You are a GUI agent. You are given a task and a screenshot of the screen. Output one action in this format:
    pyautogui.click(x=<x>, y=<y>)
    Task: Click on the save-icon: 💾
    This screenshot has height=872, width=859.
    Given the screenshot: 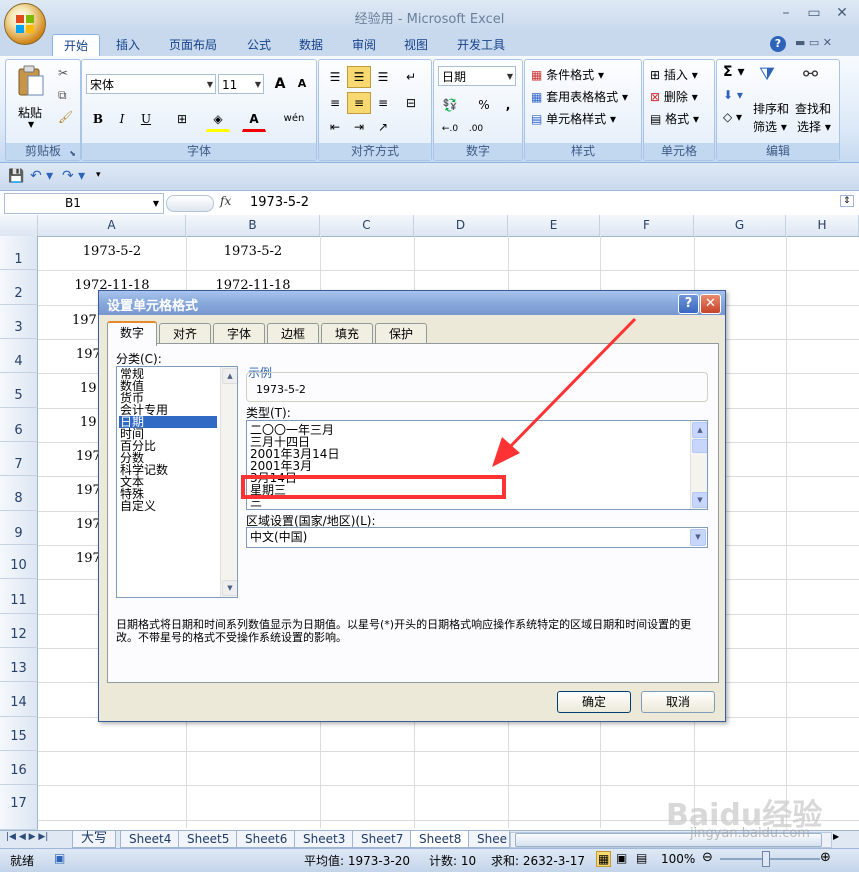 What is the action you would take?
    pyautogui.click(x=16, y=176)
    